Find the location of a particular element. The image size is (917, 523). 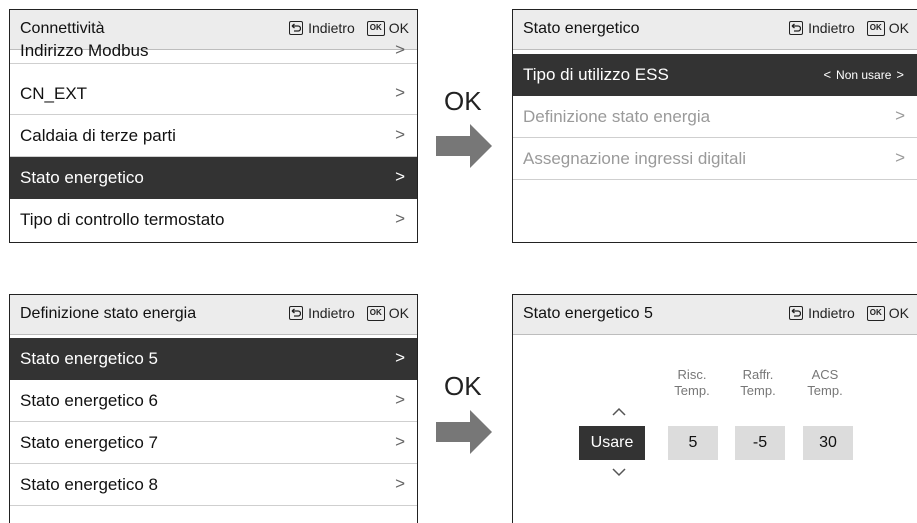

ess-value: Non usare is located at coordinates (864, 74).